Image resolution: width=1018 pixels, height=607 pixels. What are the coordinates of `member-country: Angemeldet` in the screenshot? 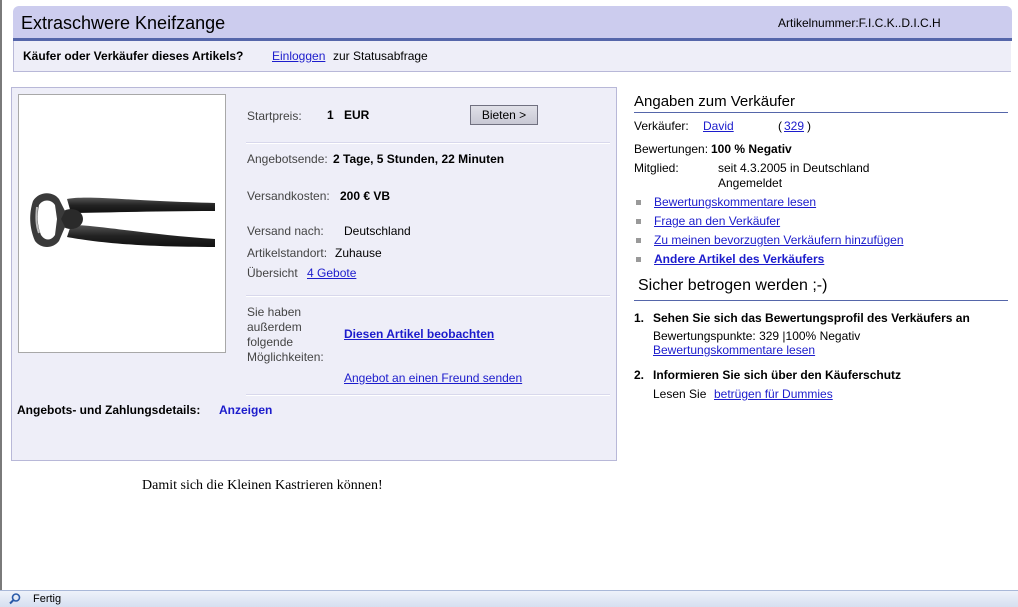 It's located at (750, 183).